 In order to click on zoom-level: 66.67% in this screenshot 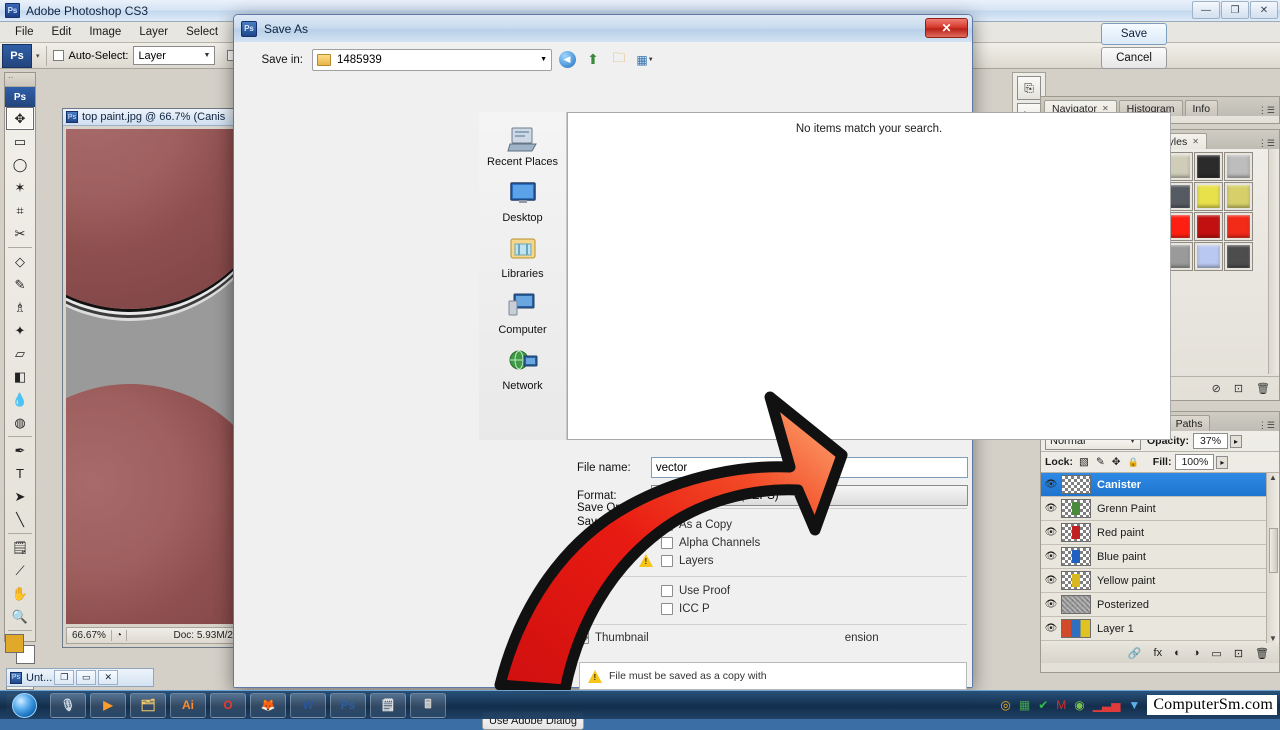, I will do `click(89, 635)`.